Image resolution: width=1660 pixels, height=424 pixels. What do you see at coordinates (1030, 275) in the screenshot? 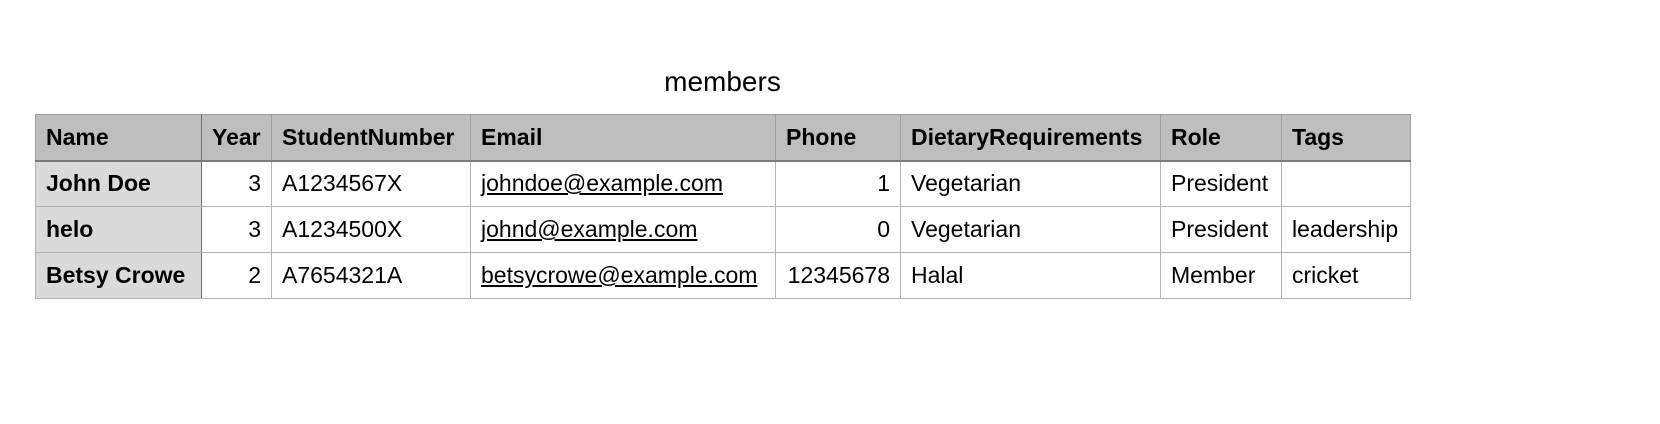
I see `dietary-cell: Halal` at bounding box center [1030, 275].